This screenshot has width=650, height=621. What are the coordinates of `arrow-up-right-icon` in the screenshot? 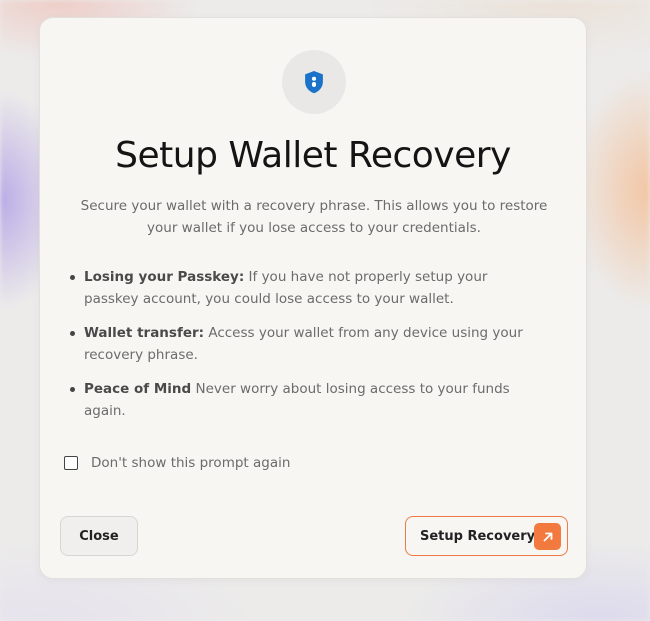 It's located at (547, 536).